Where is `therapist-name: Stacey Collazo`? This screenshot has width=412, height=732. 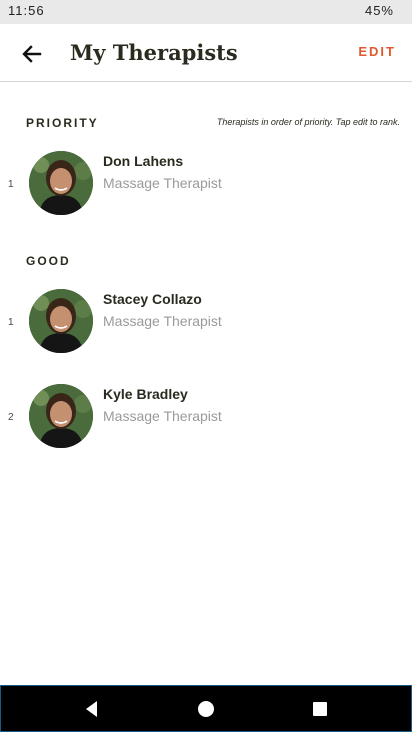
therapist-name: Stacey Collazo is located at coordinates (152, 299).